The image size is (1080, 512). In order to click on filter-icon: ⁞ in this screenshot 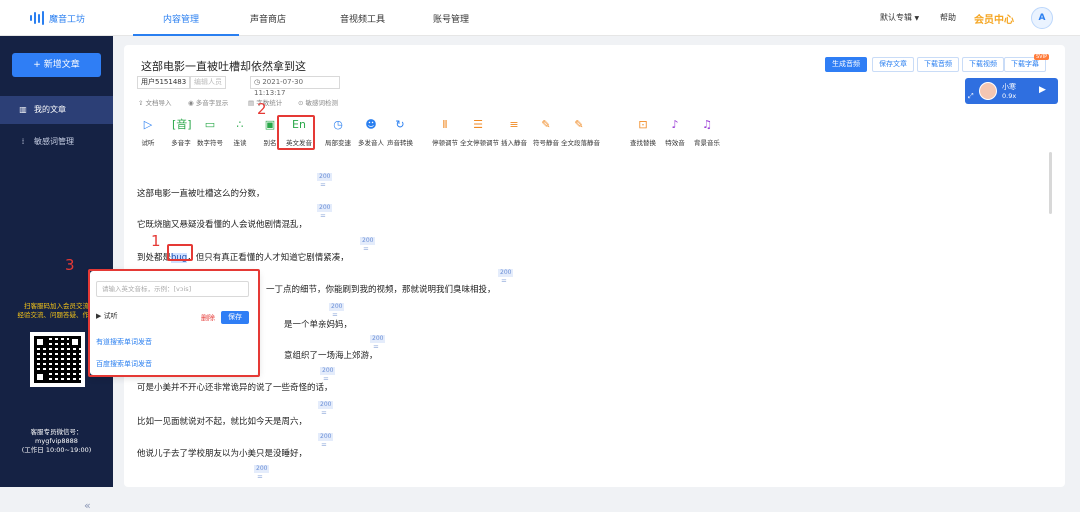, I will do `click(23, 141)`.